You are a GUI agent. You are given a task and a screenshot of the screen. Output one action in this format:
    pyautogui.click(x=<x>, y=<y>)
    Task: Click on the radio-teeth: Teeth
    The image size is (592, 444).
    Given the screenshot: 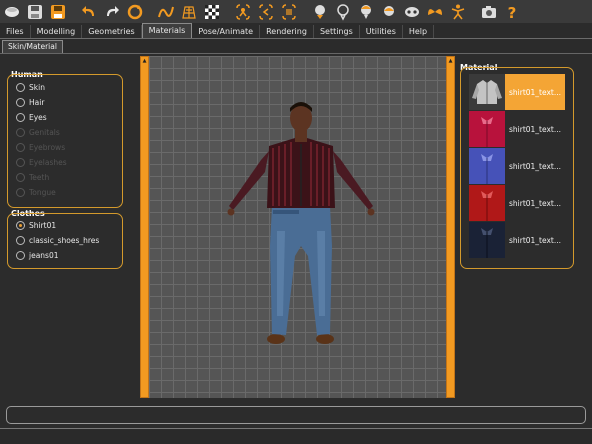 What is the action you would take?
    pyautogui.click(x=32, y=177)
    